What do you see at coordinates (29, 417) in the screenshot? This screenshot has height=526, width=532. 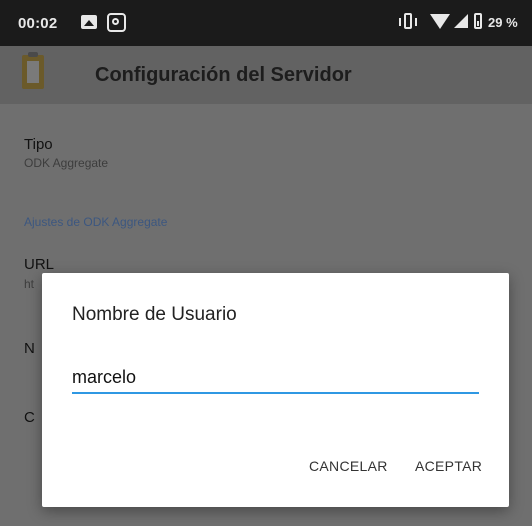 I see `pref-password-title: C` at bounding box center [29, 417].